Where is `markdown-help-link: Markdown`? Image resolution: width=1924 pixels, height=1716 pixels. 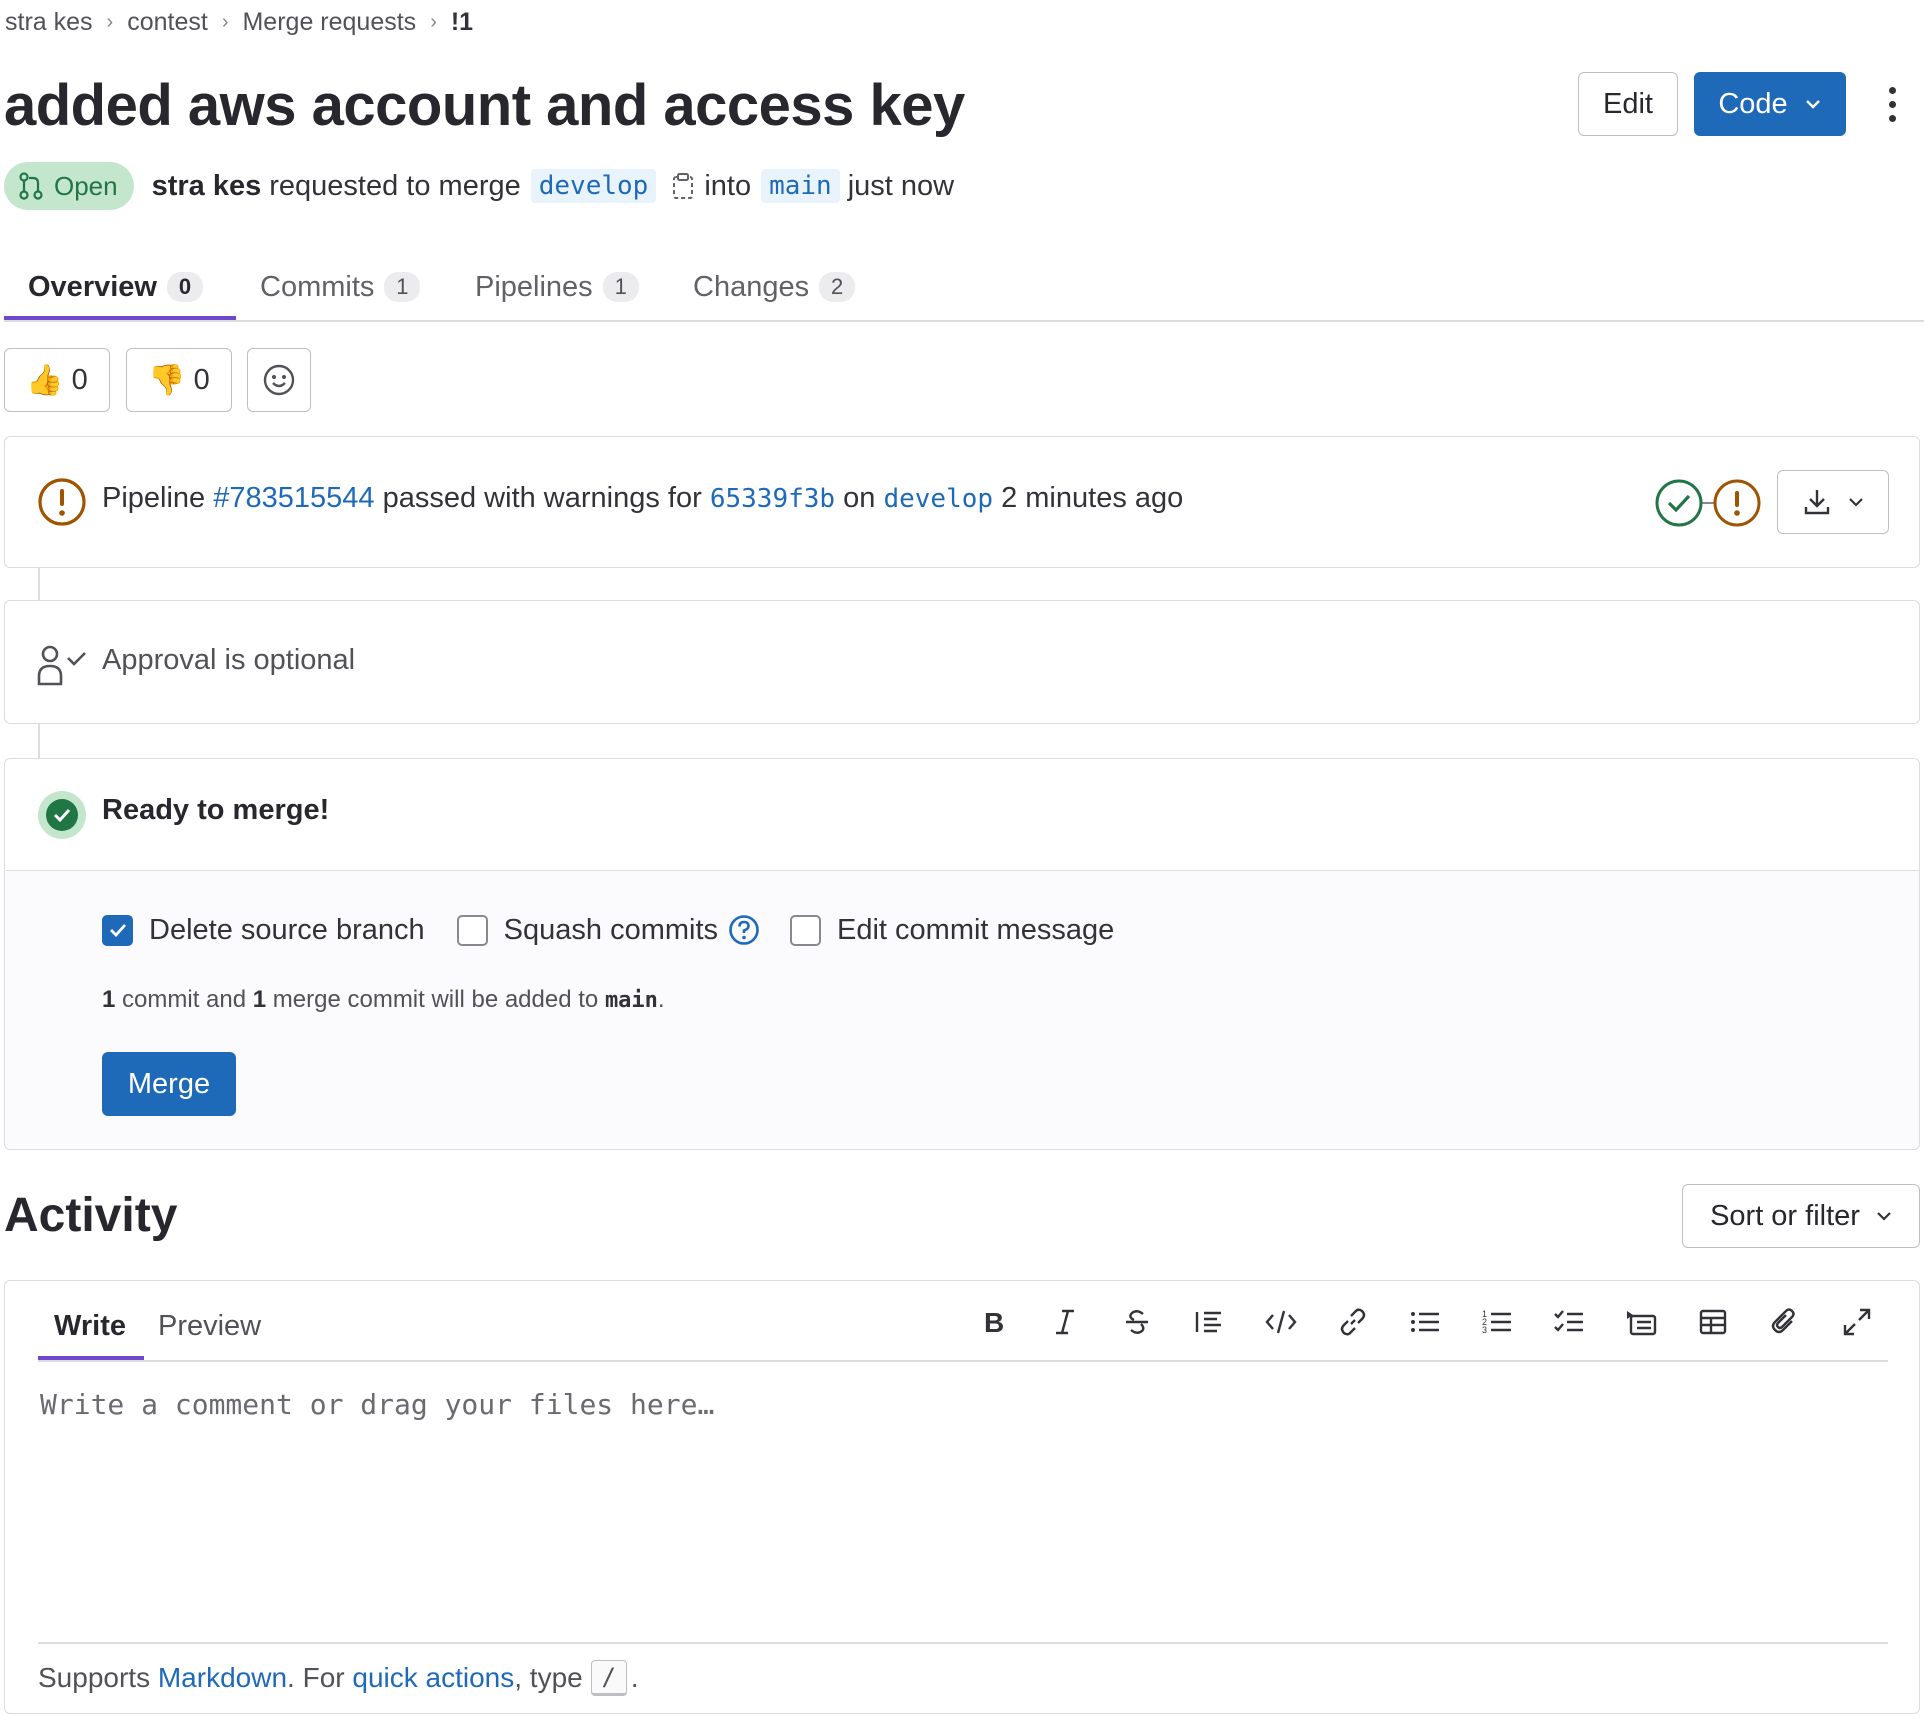
markdown-help-link: Markdown is located at coordinates (222, 1678).